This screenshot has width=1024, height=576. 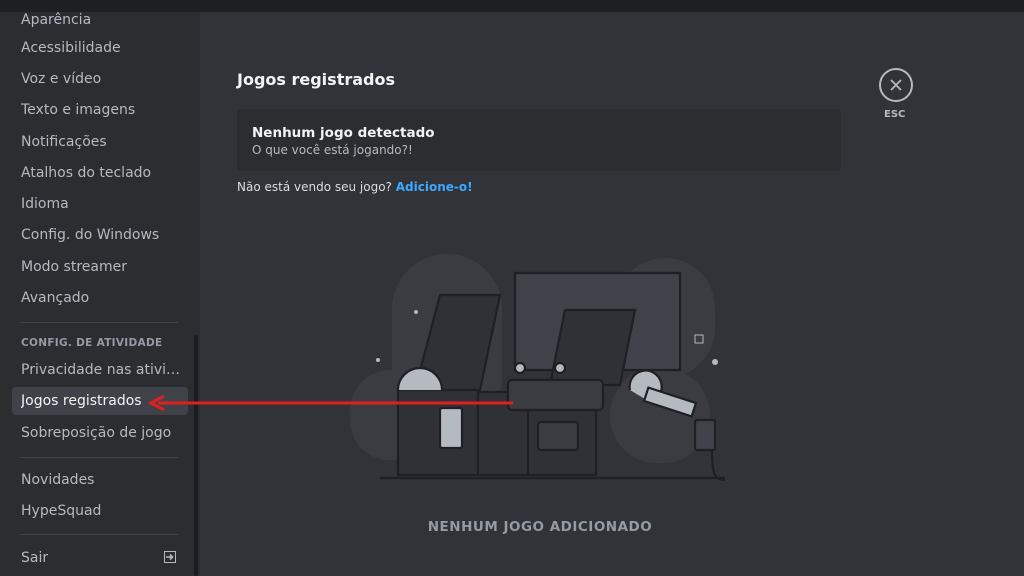 I want to click on sidebar-item-activity-privacy: Privacidade nas atividades, so click(x=100, y=370).